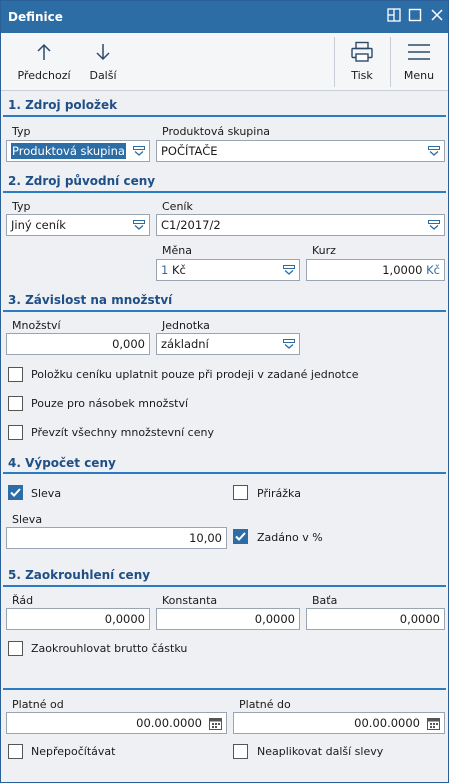 The width and height of the screenshot is (449, 783). What do you see at coordinates (165, 270) in the screenshot?
I see `s2-mena-prefix: 1` at bounding box center [165, 270].